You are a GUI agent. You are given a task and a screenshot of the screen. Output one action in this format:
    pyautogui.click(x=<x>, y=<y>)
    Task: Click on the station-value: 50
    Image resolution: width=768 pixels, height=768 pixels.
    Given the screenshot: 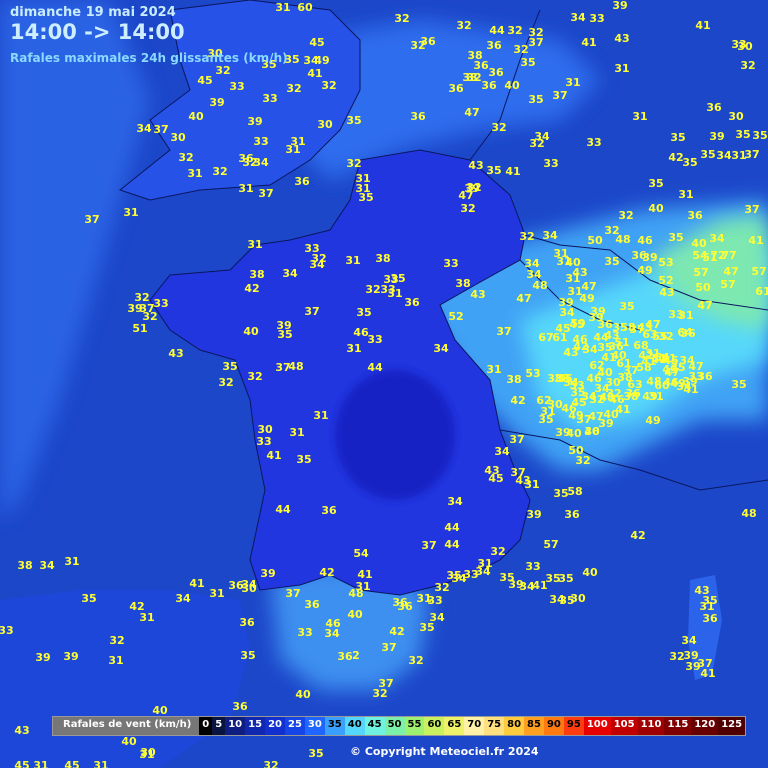 What is the action you would take?
    pyautogui.click(x=703, y=287)
    